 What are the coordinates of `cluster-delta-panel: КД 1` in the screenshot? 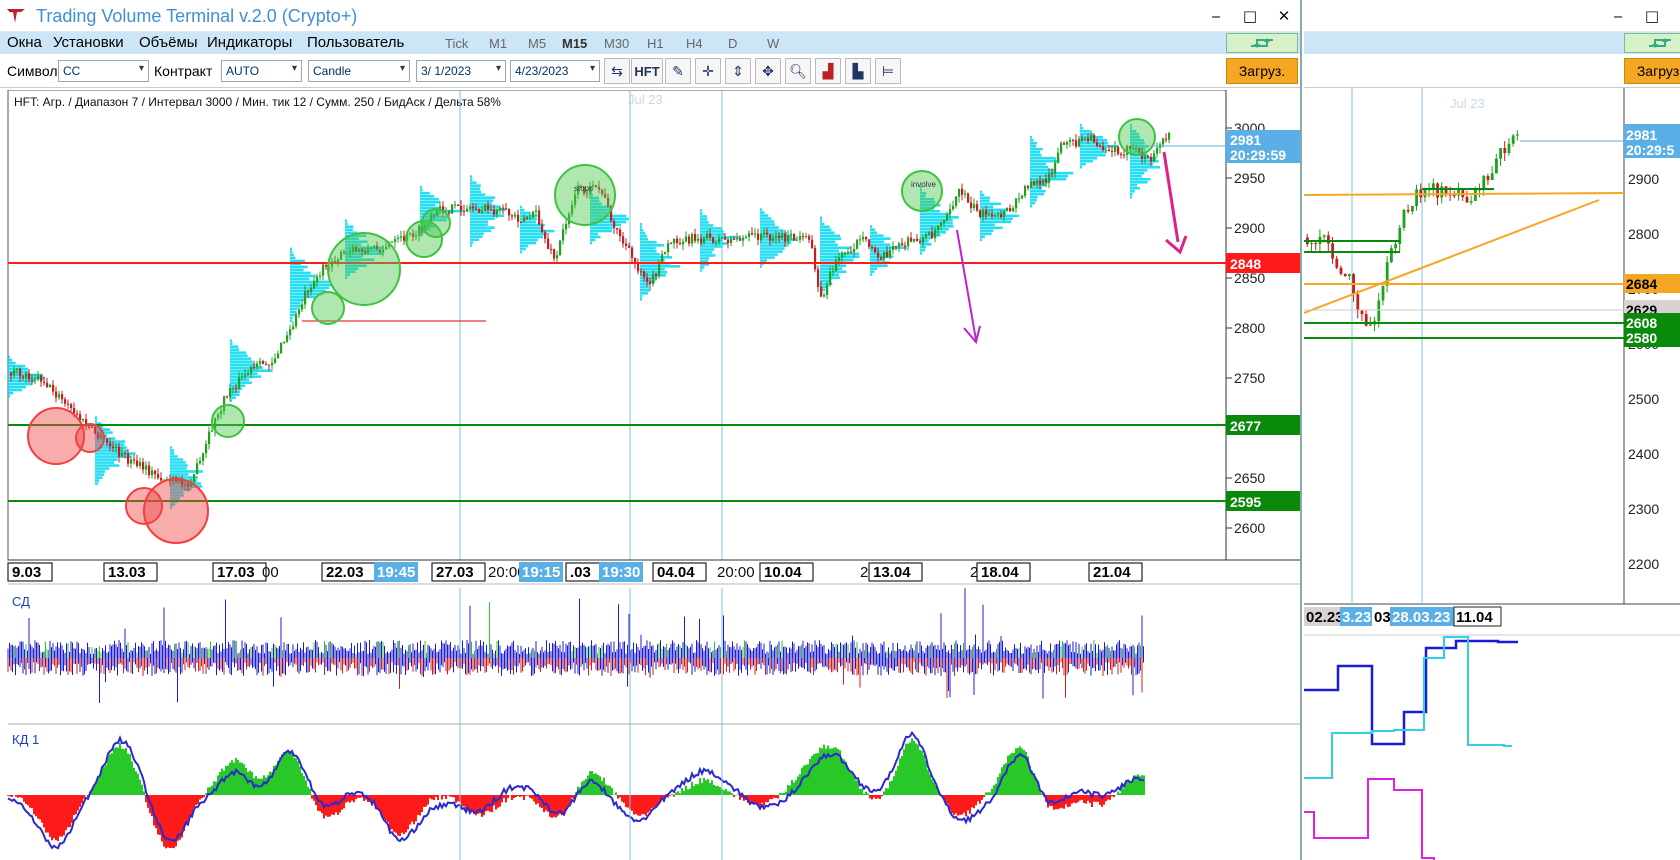 It's located at (651, 792).